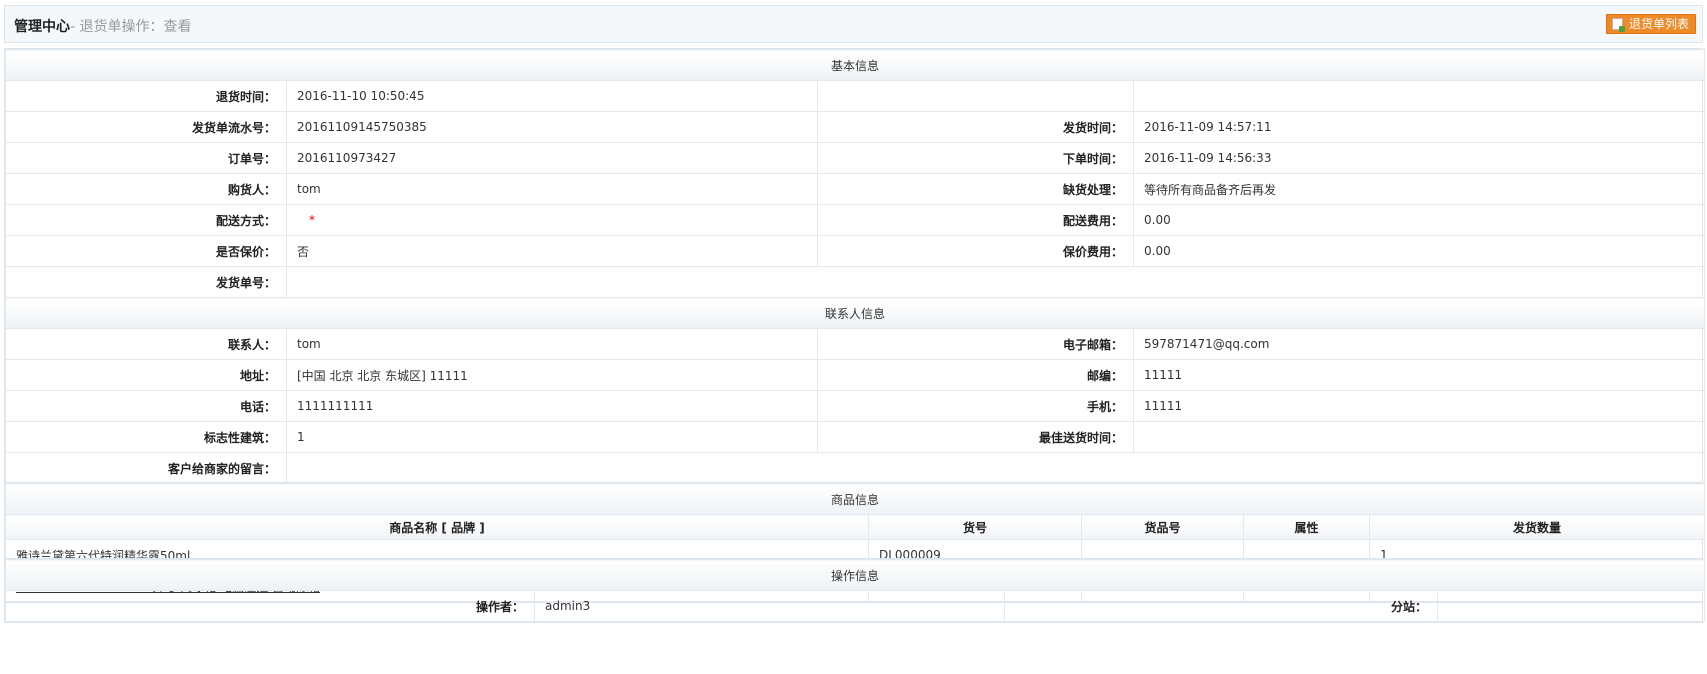  What do you see at coordinates (1419, 344) in the screenshot?
I see `info-value: 597871471@qq.com` at bounding box center [1419, 344].